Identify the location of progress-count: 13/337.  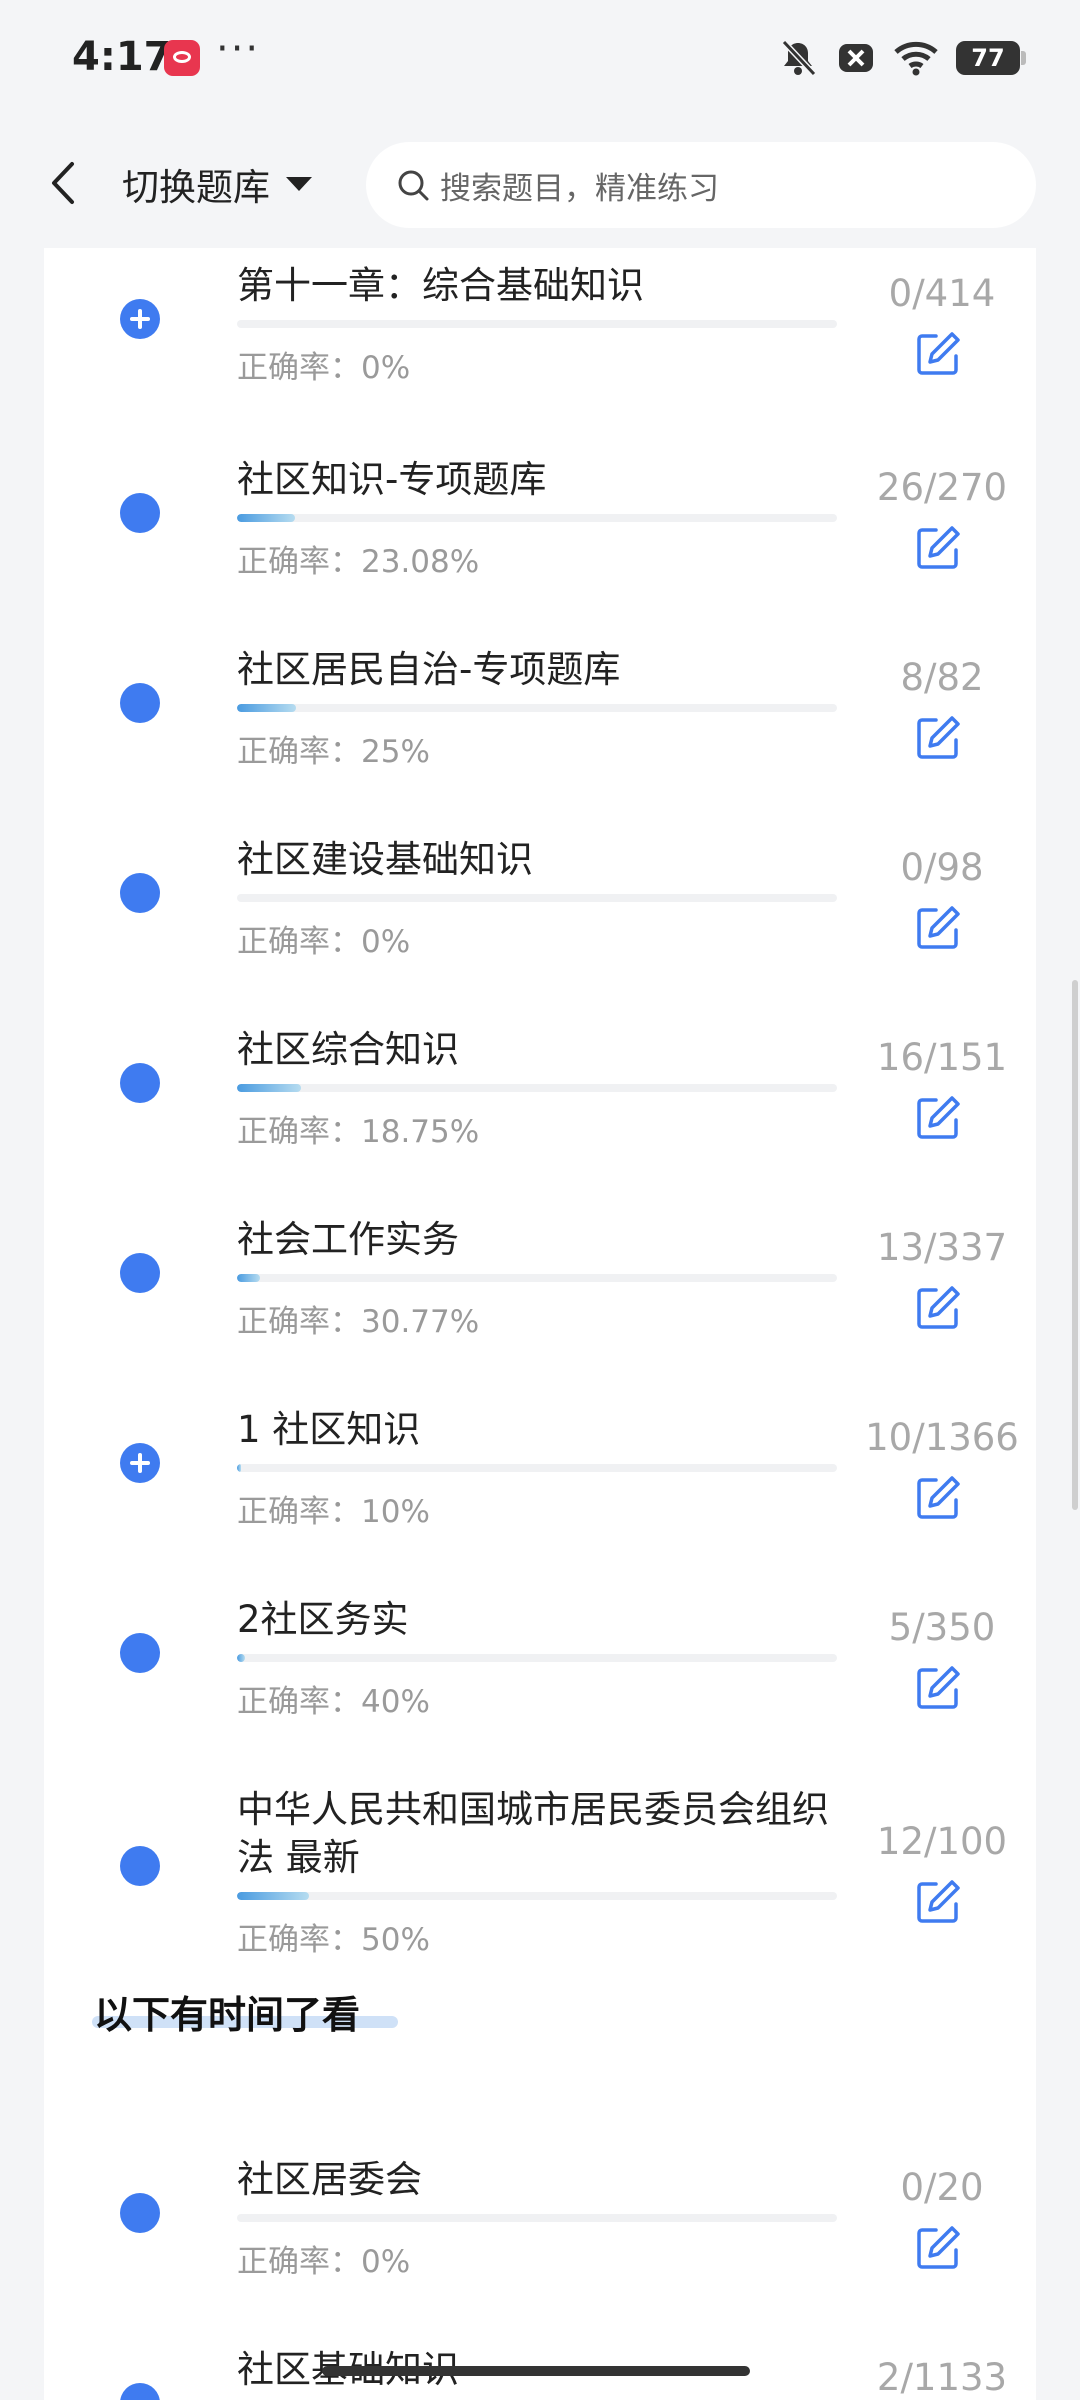
(942, 1247).